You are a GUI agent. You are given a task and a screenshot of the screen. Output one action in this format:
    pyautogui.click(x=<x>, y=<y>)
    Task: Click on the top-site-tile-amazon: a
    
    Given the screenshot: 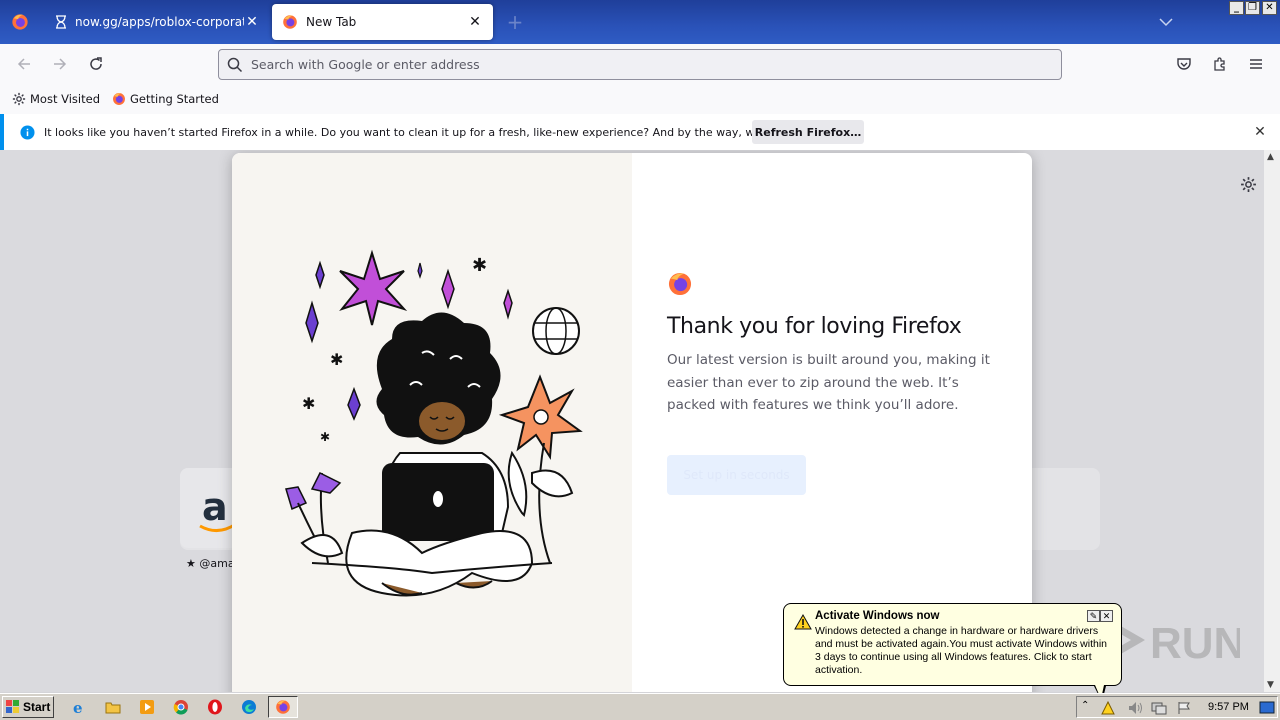 What is the action you would take?
    pyautogui.click(x=210, y=508)
    